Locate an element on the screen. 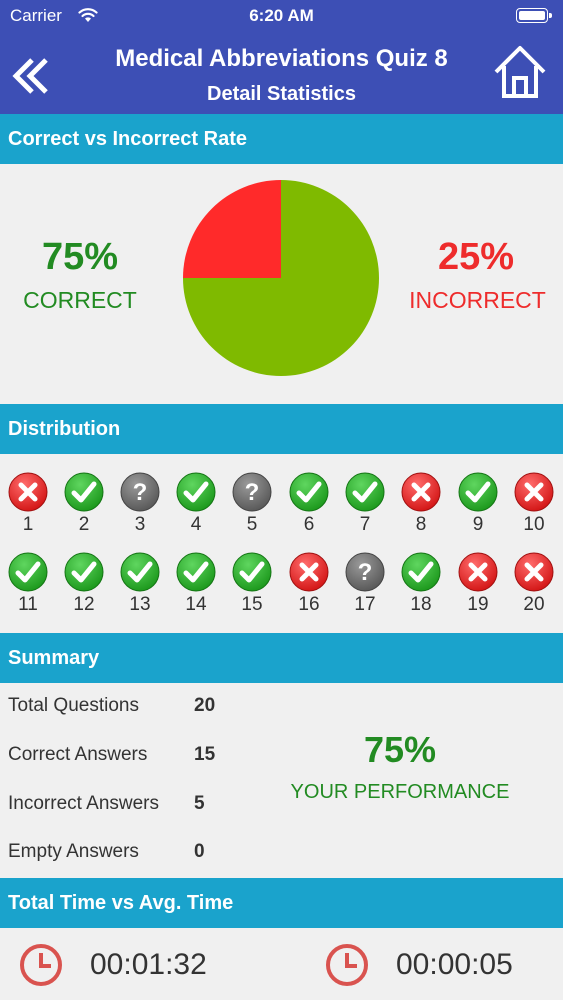  total-questions-label: Total Questions is located at coordinates (73, 705).